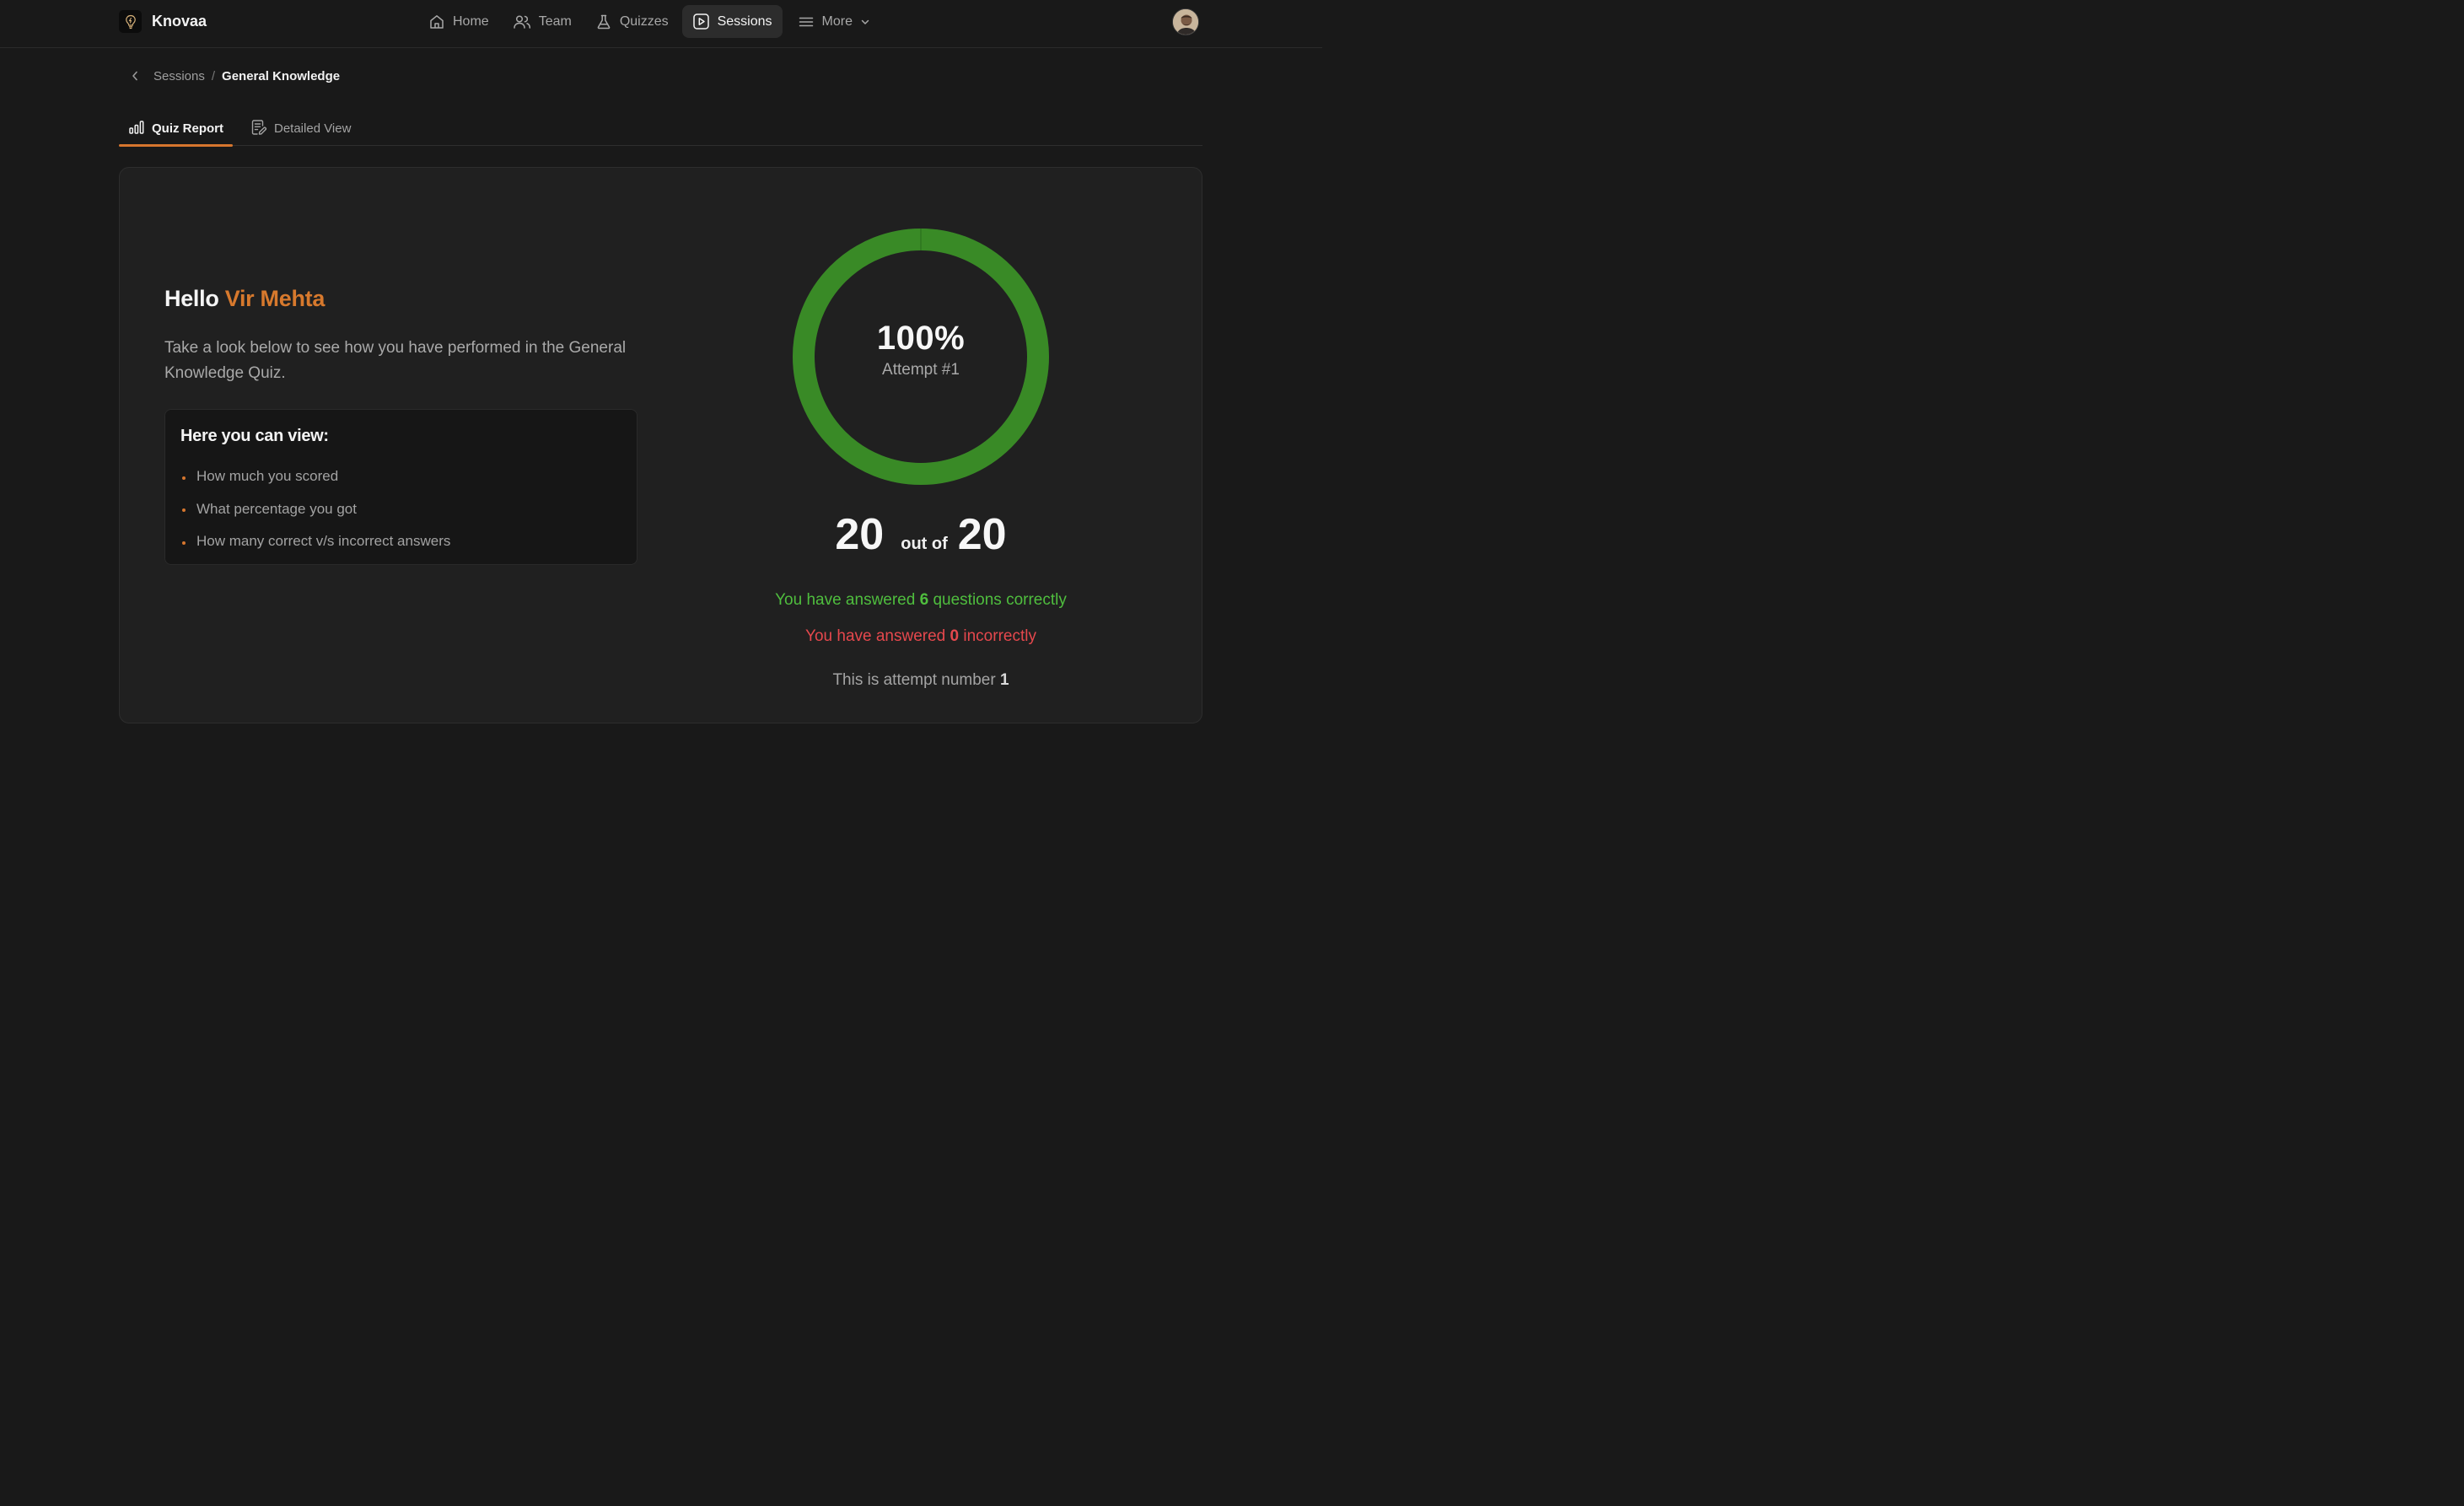 Image resolution: width=2464 pixels, height=1506 pixels. I want to click on users-icon, so click(522, 21).